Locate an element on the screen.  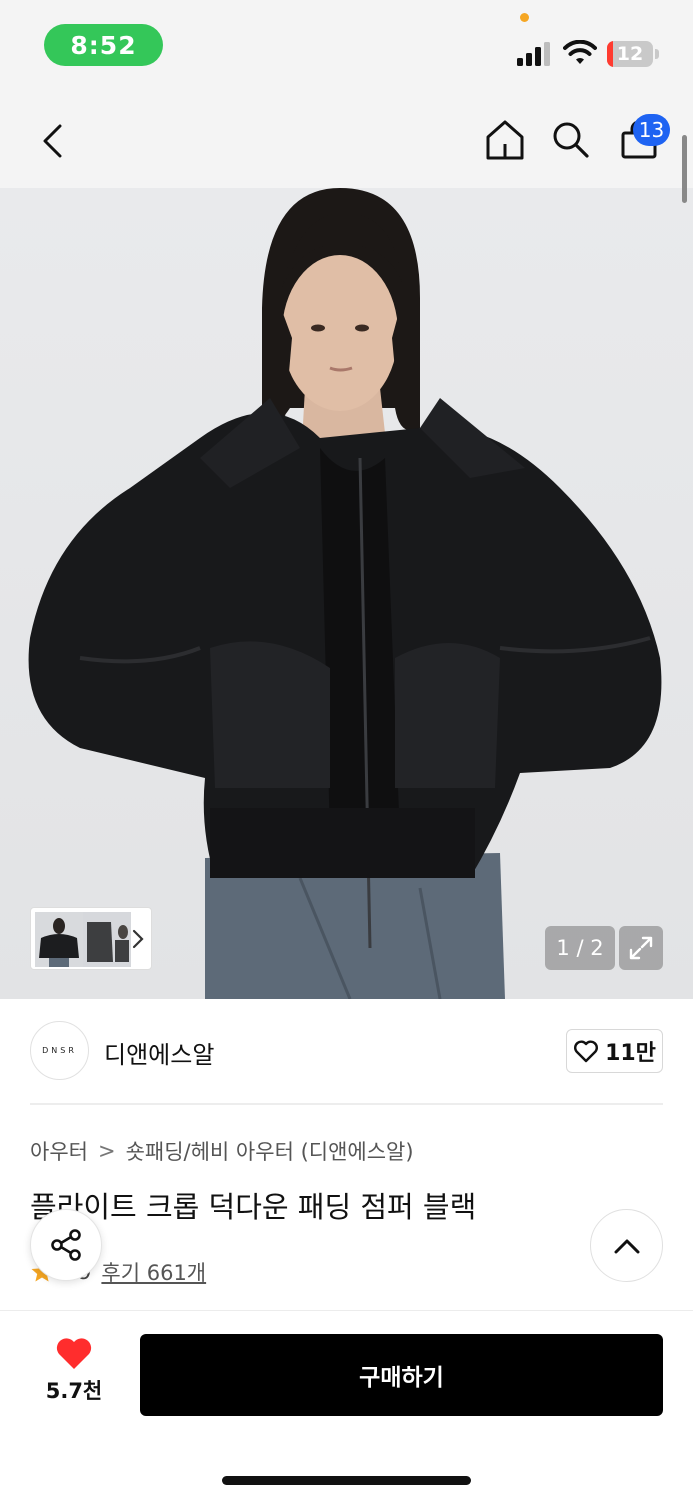
scroll-to-top-button is located at coordinates (626, 1245).